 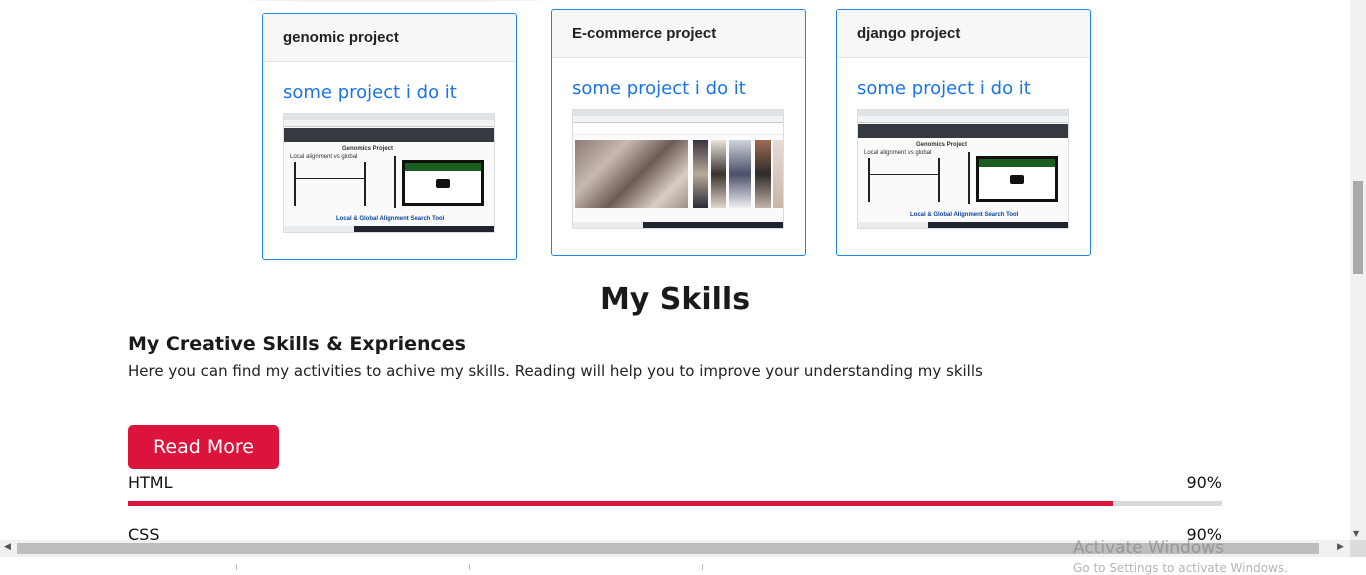 What do you see at coordinates (1358, 548) in the screenshot?
I see `scrollbar-corner` at bounding box center [1358, 548].